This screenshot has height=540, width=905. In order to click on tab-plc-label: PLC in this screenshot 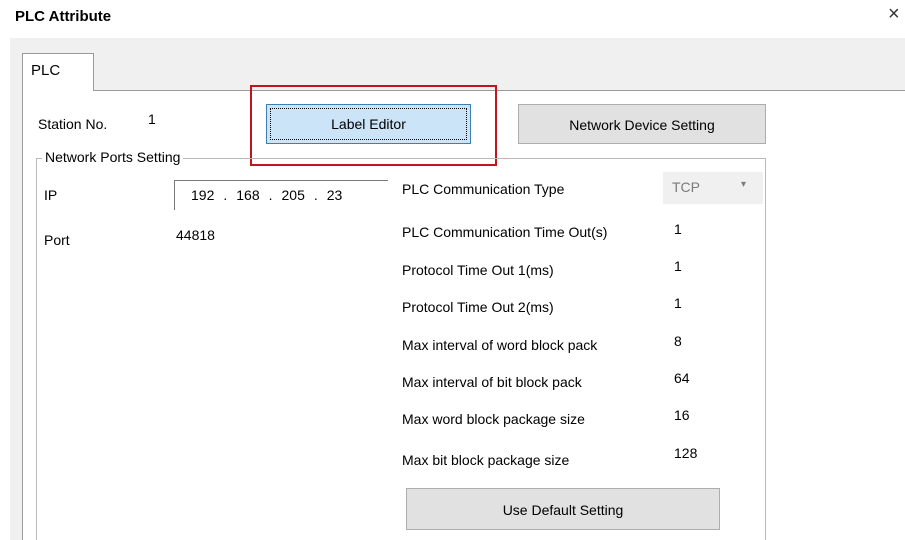, I will do `click(46, 70)`.